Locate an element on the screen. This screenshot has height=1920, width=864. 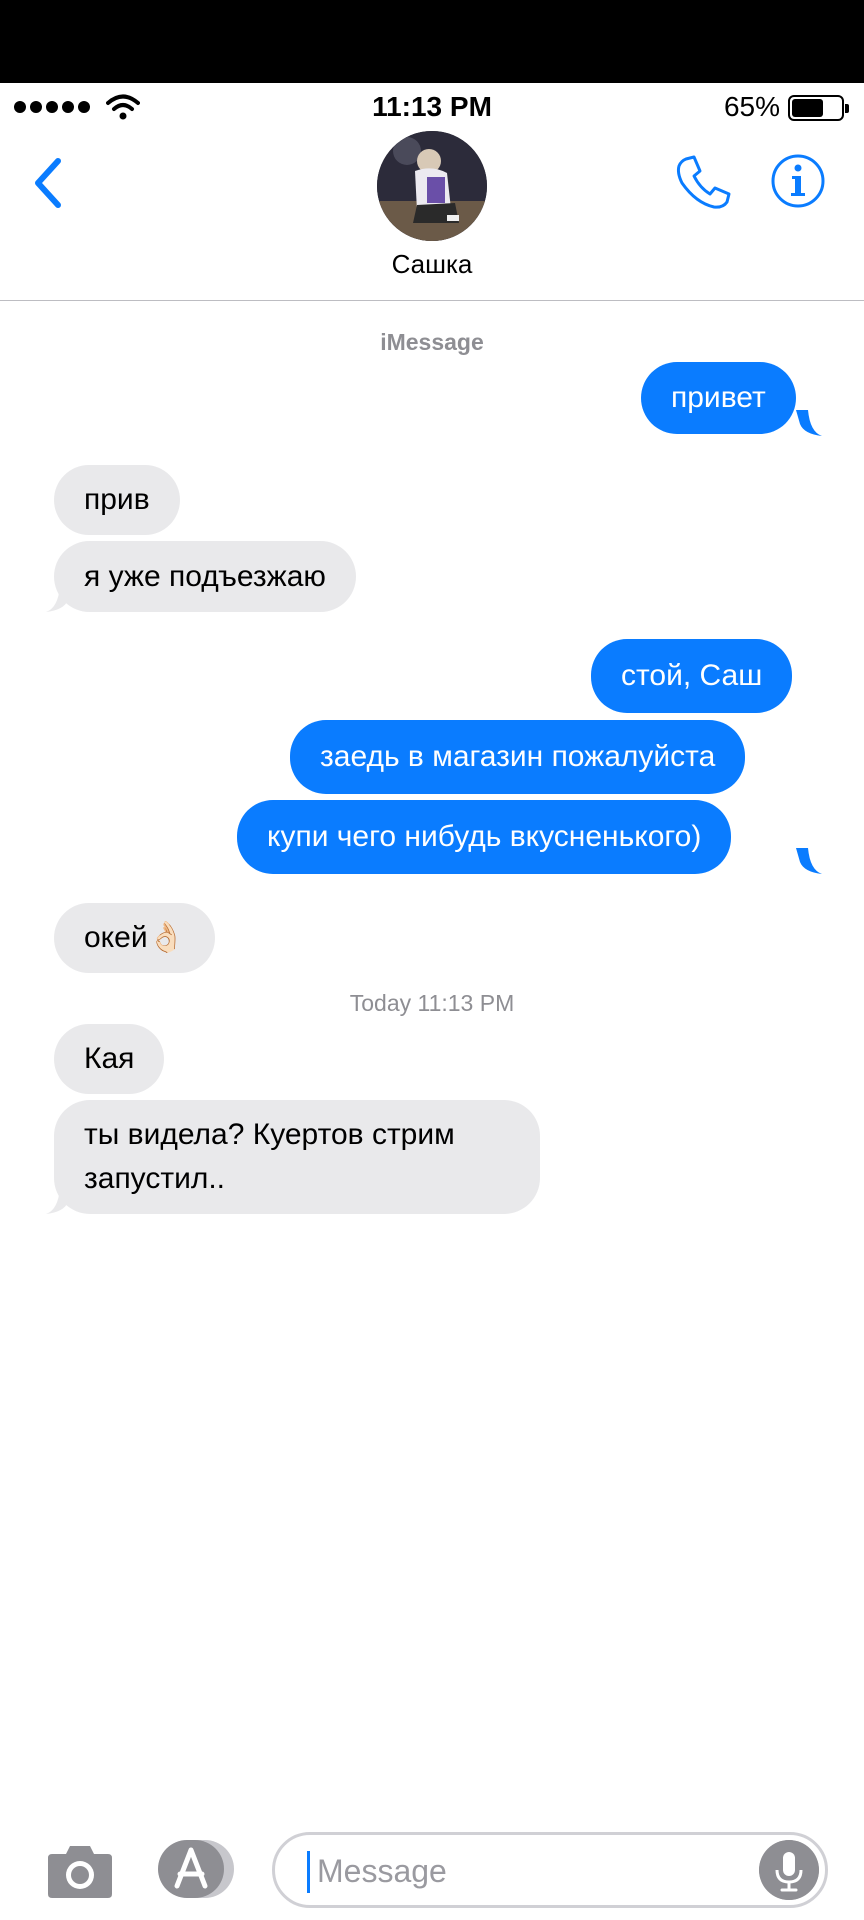
status-bar: 11:13 PM 65% is located at coordinates (432, 107).